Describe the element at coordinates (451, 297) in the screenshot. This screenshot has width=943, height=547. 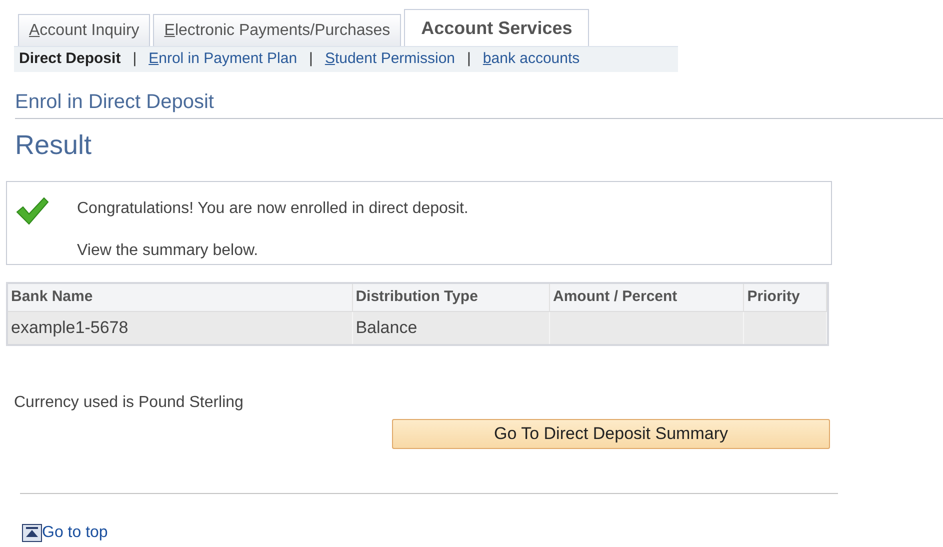
I see `column-header: Distribution Type` at that location.